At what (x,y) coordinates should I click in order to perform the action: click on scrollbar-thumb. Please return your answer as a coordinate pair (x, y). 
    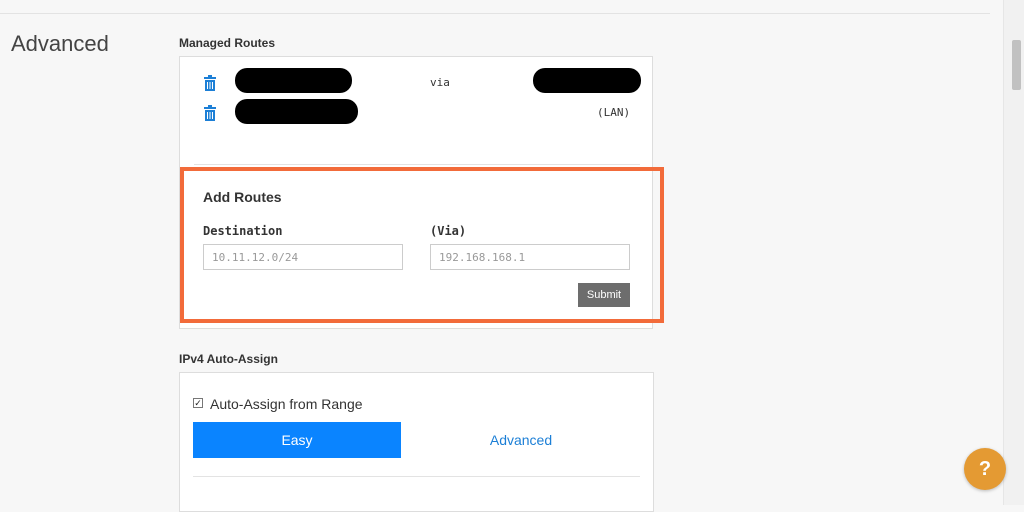
    Looking at the image, I should click on (1016, 65).